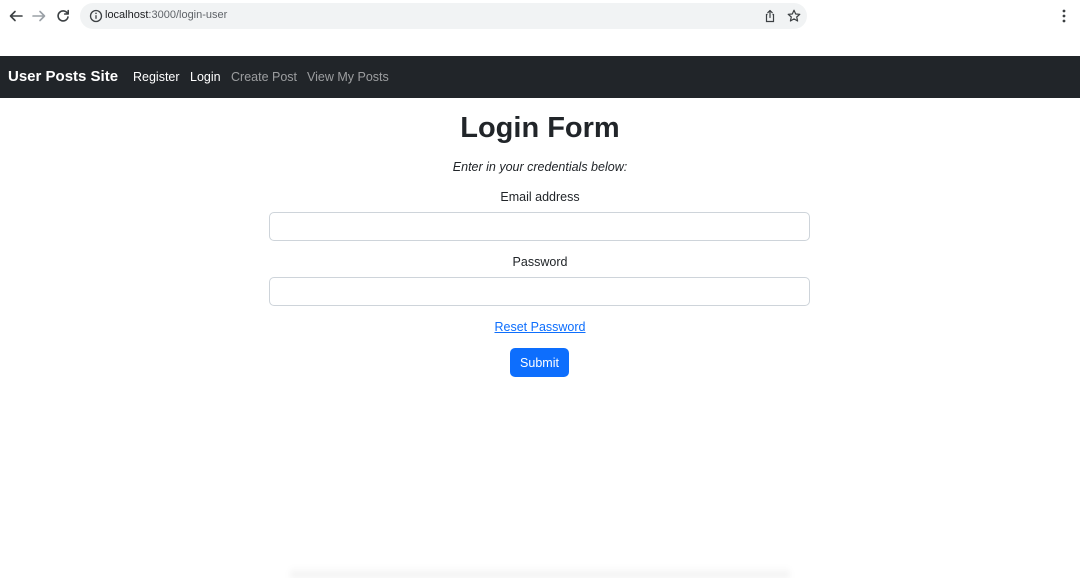  Describe the element at coordinates (770, 16) in the screenshot. I see `share-icon` at that location.